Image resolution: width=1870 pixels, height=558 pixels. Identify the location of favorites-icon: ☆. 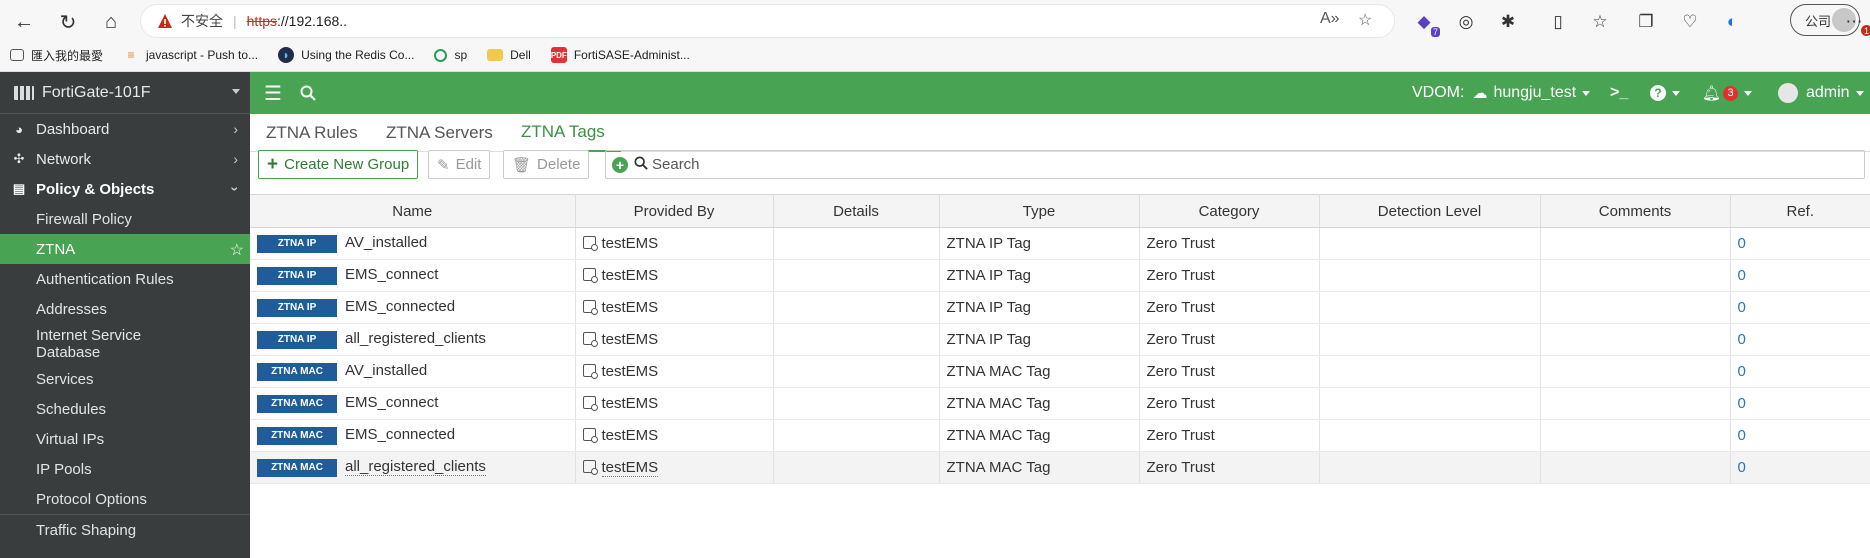
(1600, 22).